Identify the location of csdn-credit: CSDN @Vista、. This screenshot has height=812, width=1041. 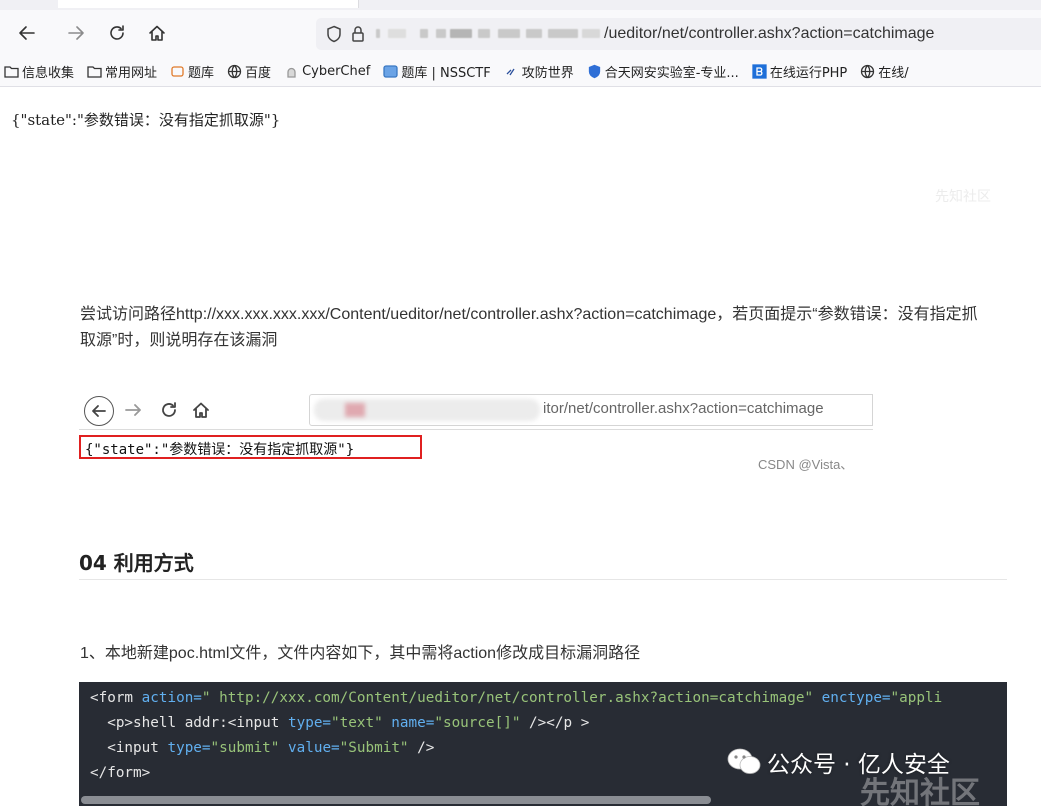
(806, 464).